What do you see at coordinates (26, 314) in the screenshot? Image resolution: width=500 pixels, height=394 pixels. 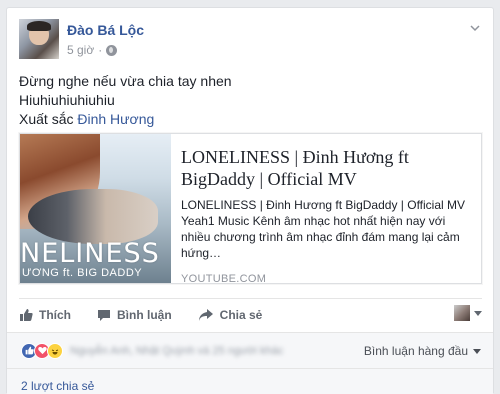 I see `thumbs-up-icon` at bounding box center [26, 314].